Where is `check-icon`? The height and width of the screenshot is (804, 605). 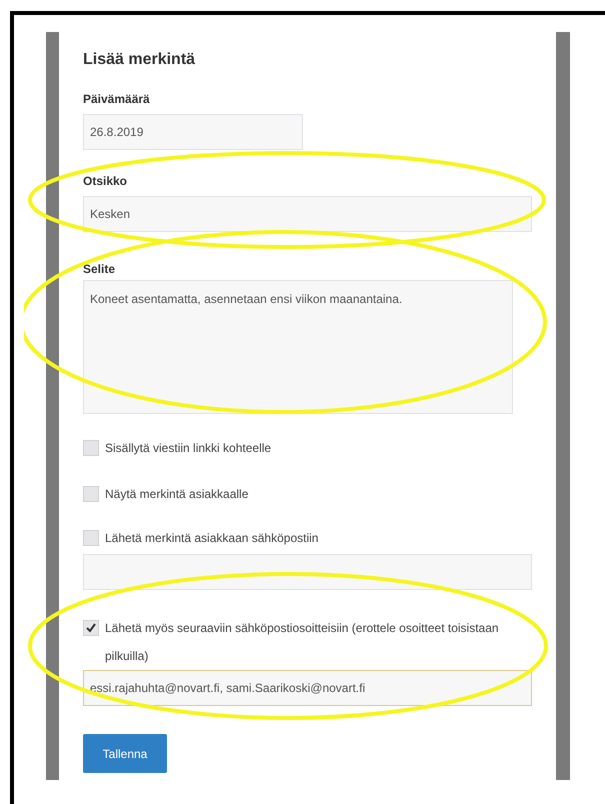
check-icon is located at coordinates (91, 628).